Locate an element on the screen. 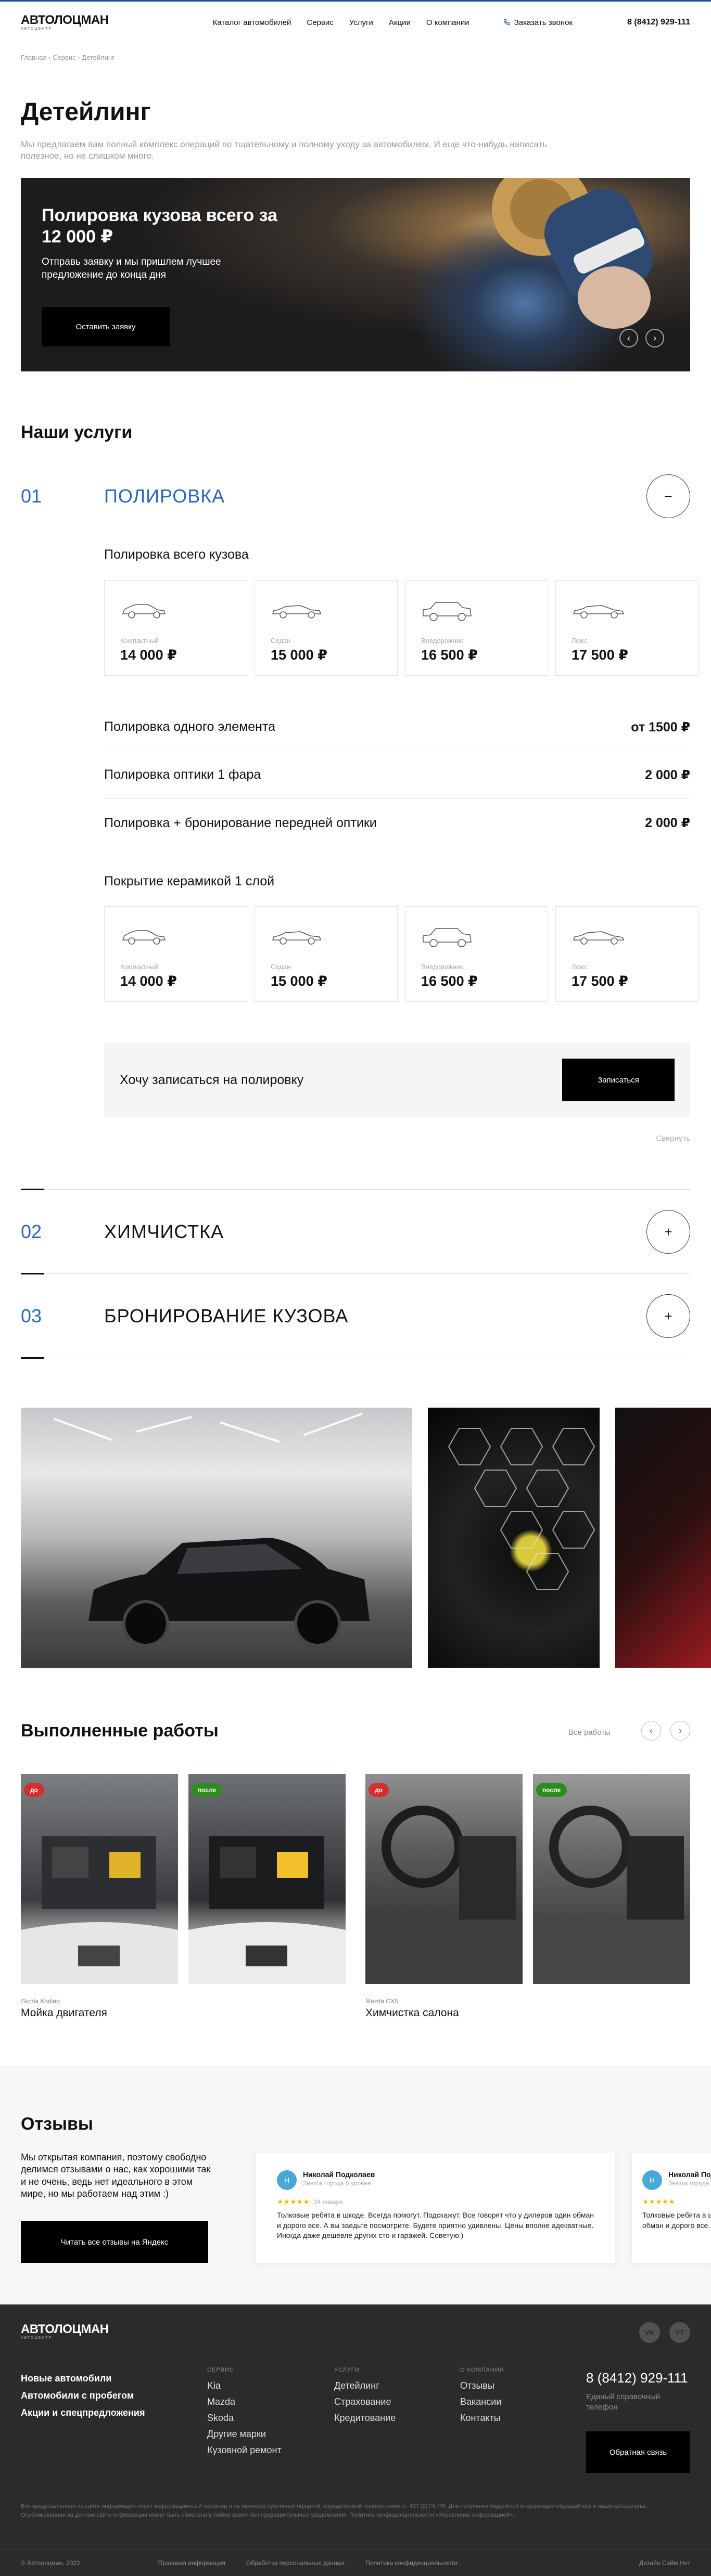 This screenshot has width=711, height=2576. callback-label: Заказать звонок is located at coordinates (543, 22).